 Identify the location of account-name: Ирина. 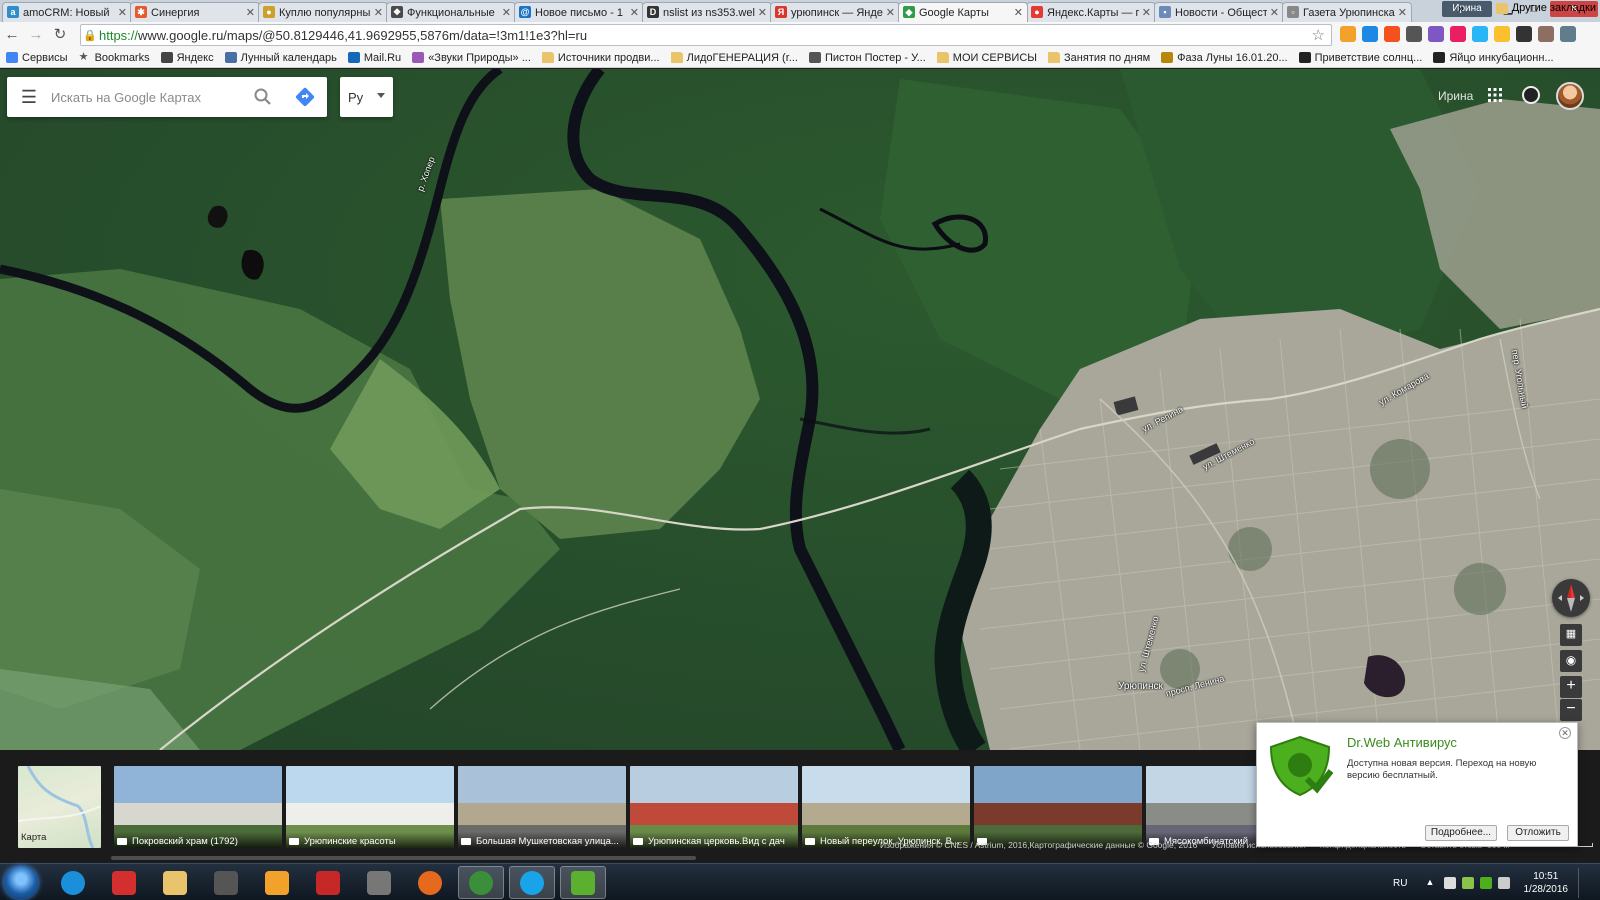
(1455, 96).